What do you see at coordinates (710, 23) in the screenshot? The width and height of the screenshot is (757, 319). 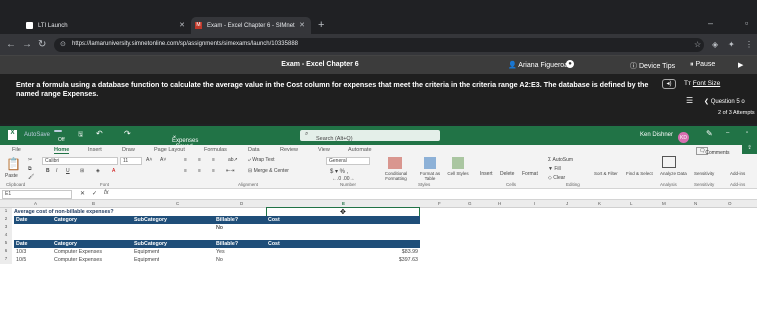 I see `minimize-window-icon: –` at bounding box center [710, 23].